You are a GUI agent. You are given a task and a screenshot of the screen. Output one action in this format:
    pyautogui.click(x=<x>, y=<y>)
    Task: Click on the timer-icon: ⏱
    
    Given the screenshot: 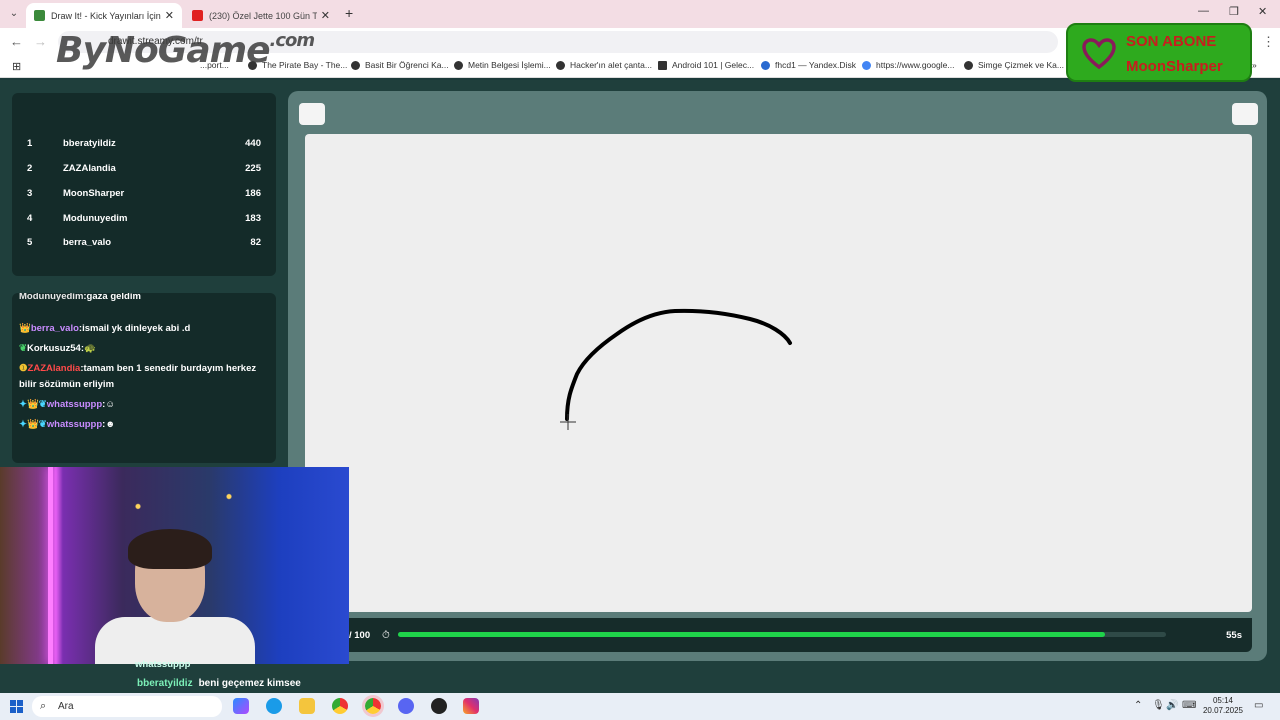 What is the action you would take?
    pyautogui.click(x=386, y=635)
    